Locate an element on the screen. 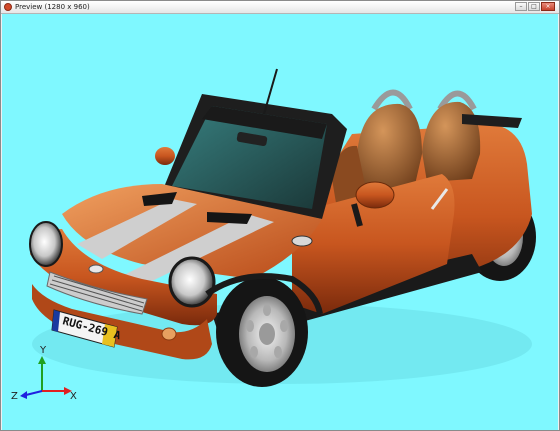 The image size is (560, 431). y-axis-arrow is located at coordinates (42, 360).